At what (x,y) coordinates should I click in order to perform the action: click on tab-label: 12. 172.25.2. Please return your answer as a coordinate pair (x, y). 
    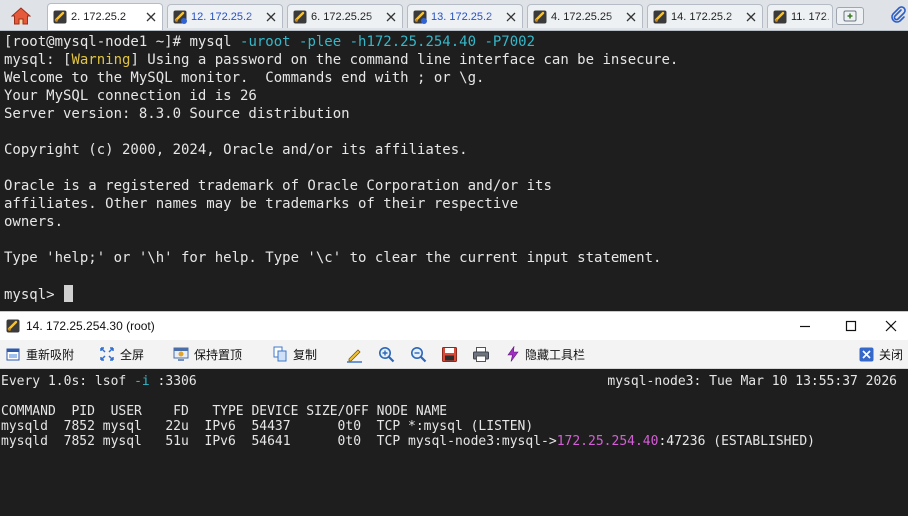
    Looking at the image, I should click on (222, 16).